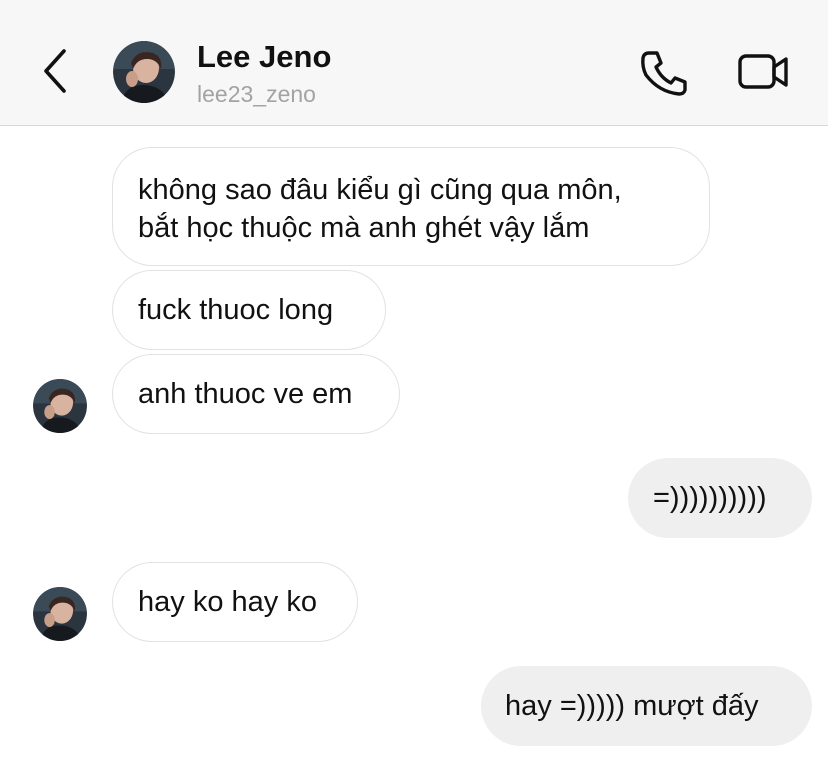 The image size is (828, 758). What do you see at coordinates (710, 498) in the screenshot?
I see `message-text: =))))))))))` at bounding box center [710, 498].